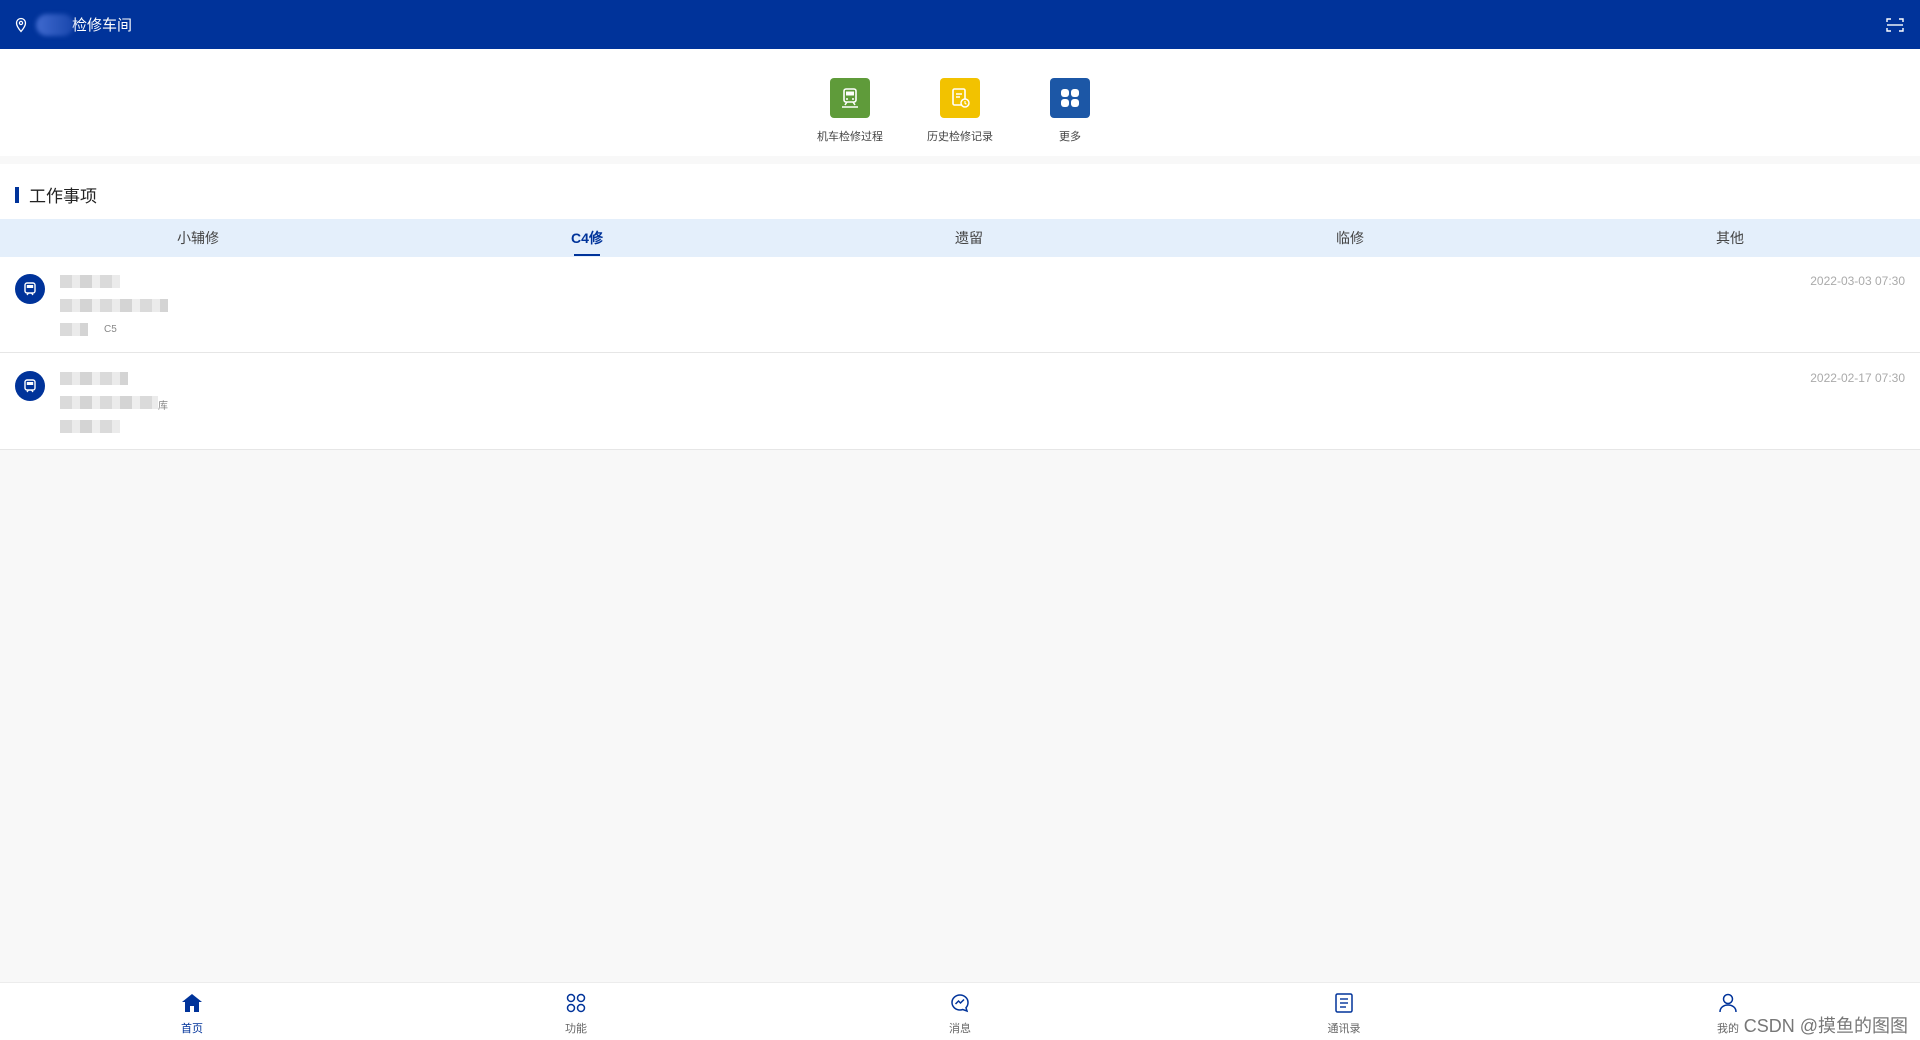 The width and height of the screenshot is (1920, 1040). I want to click on quick-action-label: 更多, so click(1070, 137).